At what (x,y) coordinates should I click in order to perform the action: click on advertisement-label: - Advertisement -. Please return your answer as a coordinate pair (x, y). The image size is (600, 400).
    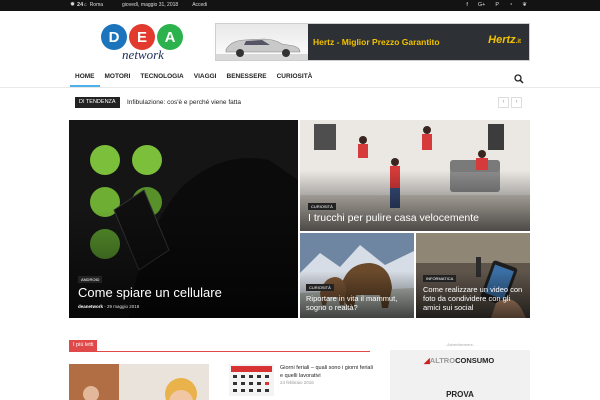
    Looking at the image, I should click on (460, 344).